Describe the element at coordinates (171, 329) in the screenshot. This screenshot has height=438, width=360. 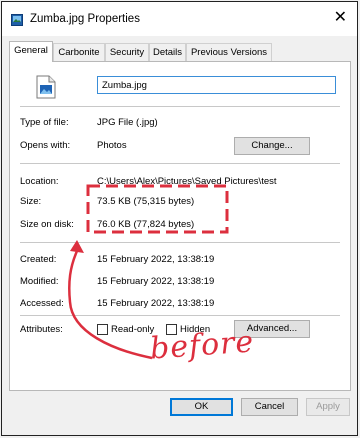
I see `hidden-checkbox-box` at that location.